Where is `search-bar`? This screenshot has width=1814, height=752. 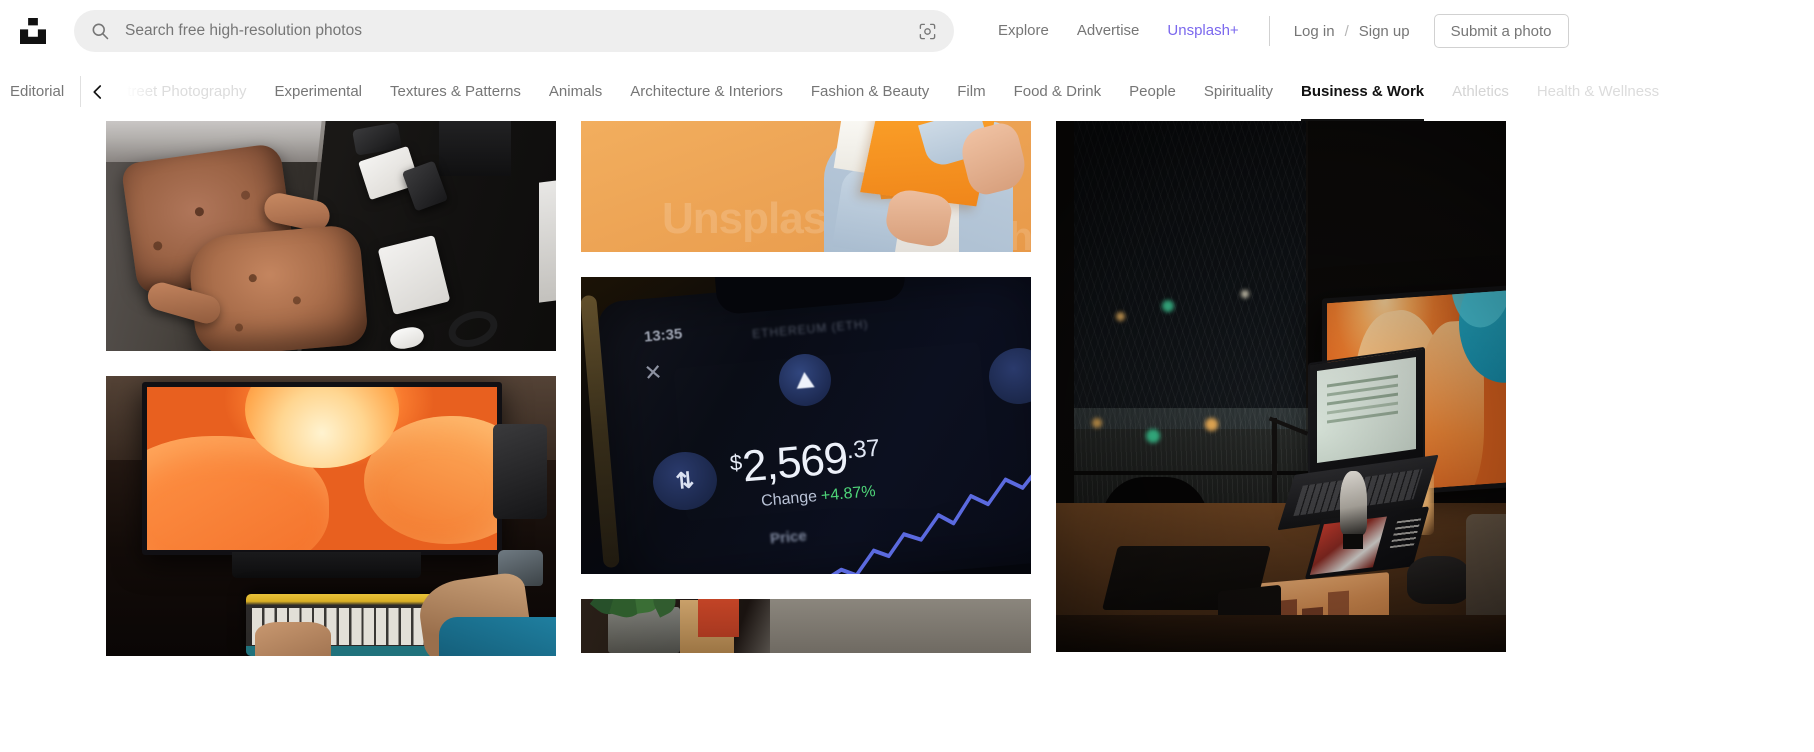 search-bar is located at coordinates (514, 31).